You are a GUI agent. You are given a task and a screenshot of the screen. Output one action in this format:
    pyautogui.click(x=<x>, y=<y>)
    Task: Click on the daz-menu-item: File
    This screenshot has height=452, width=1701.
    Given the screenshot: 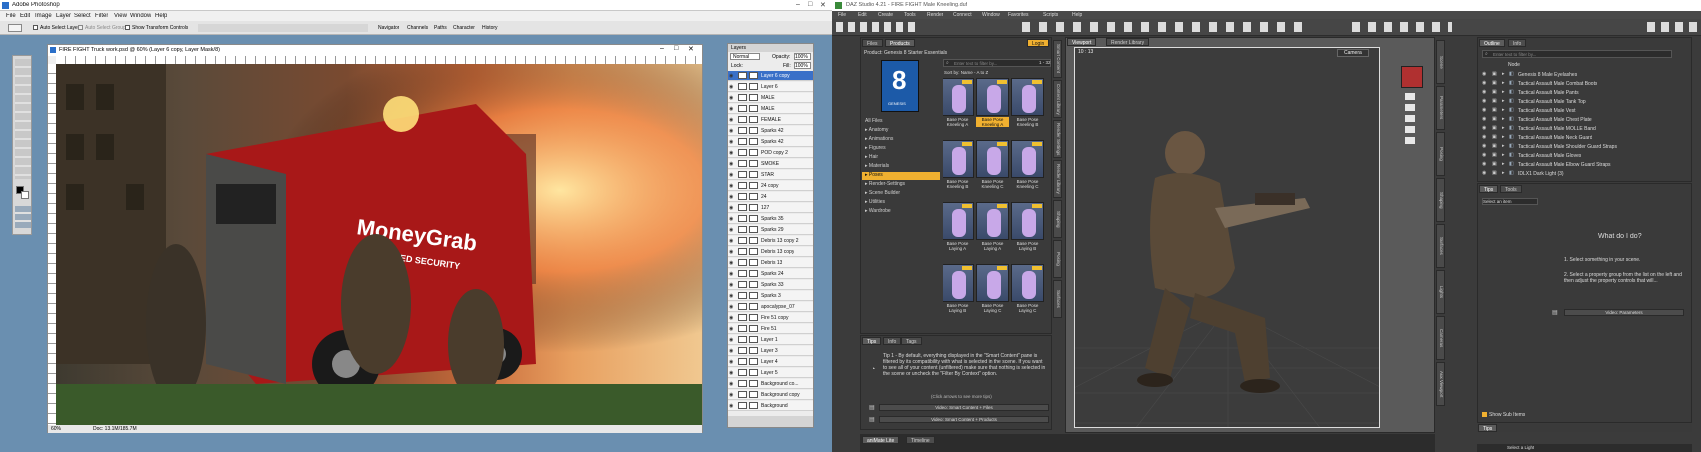 What is the action you would take?
    pyautogui.click(x=842, y=15)
    